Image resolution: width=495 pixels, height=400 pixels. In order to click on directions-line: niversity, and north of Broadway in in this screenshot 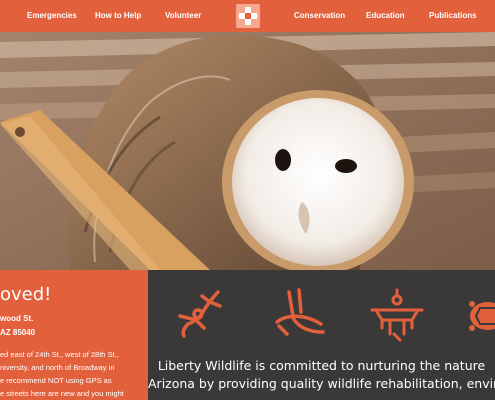, I will do `click(57, 367)`.